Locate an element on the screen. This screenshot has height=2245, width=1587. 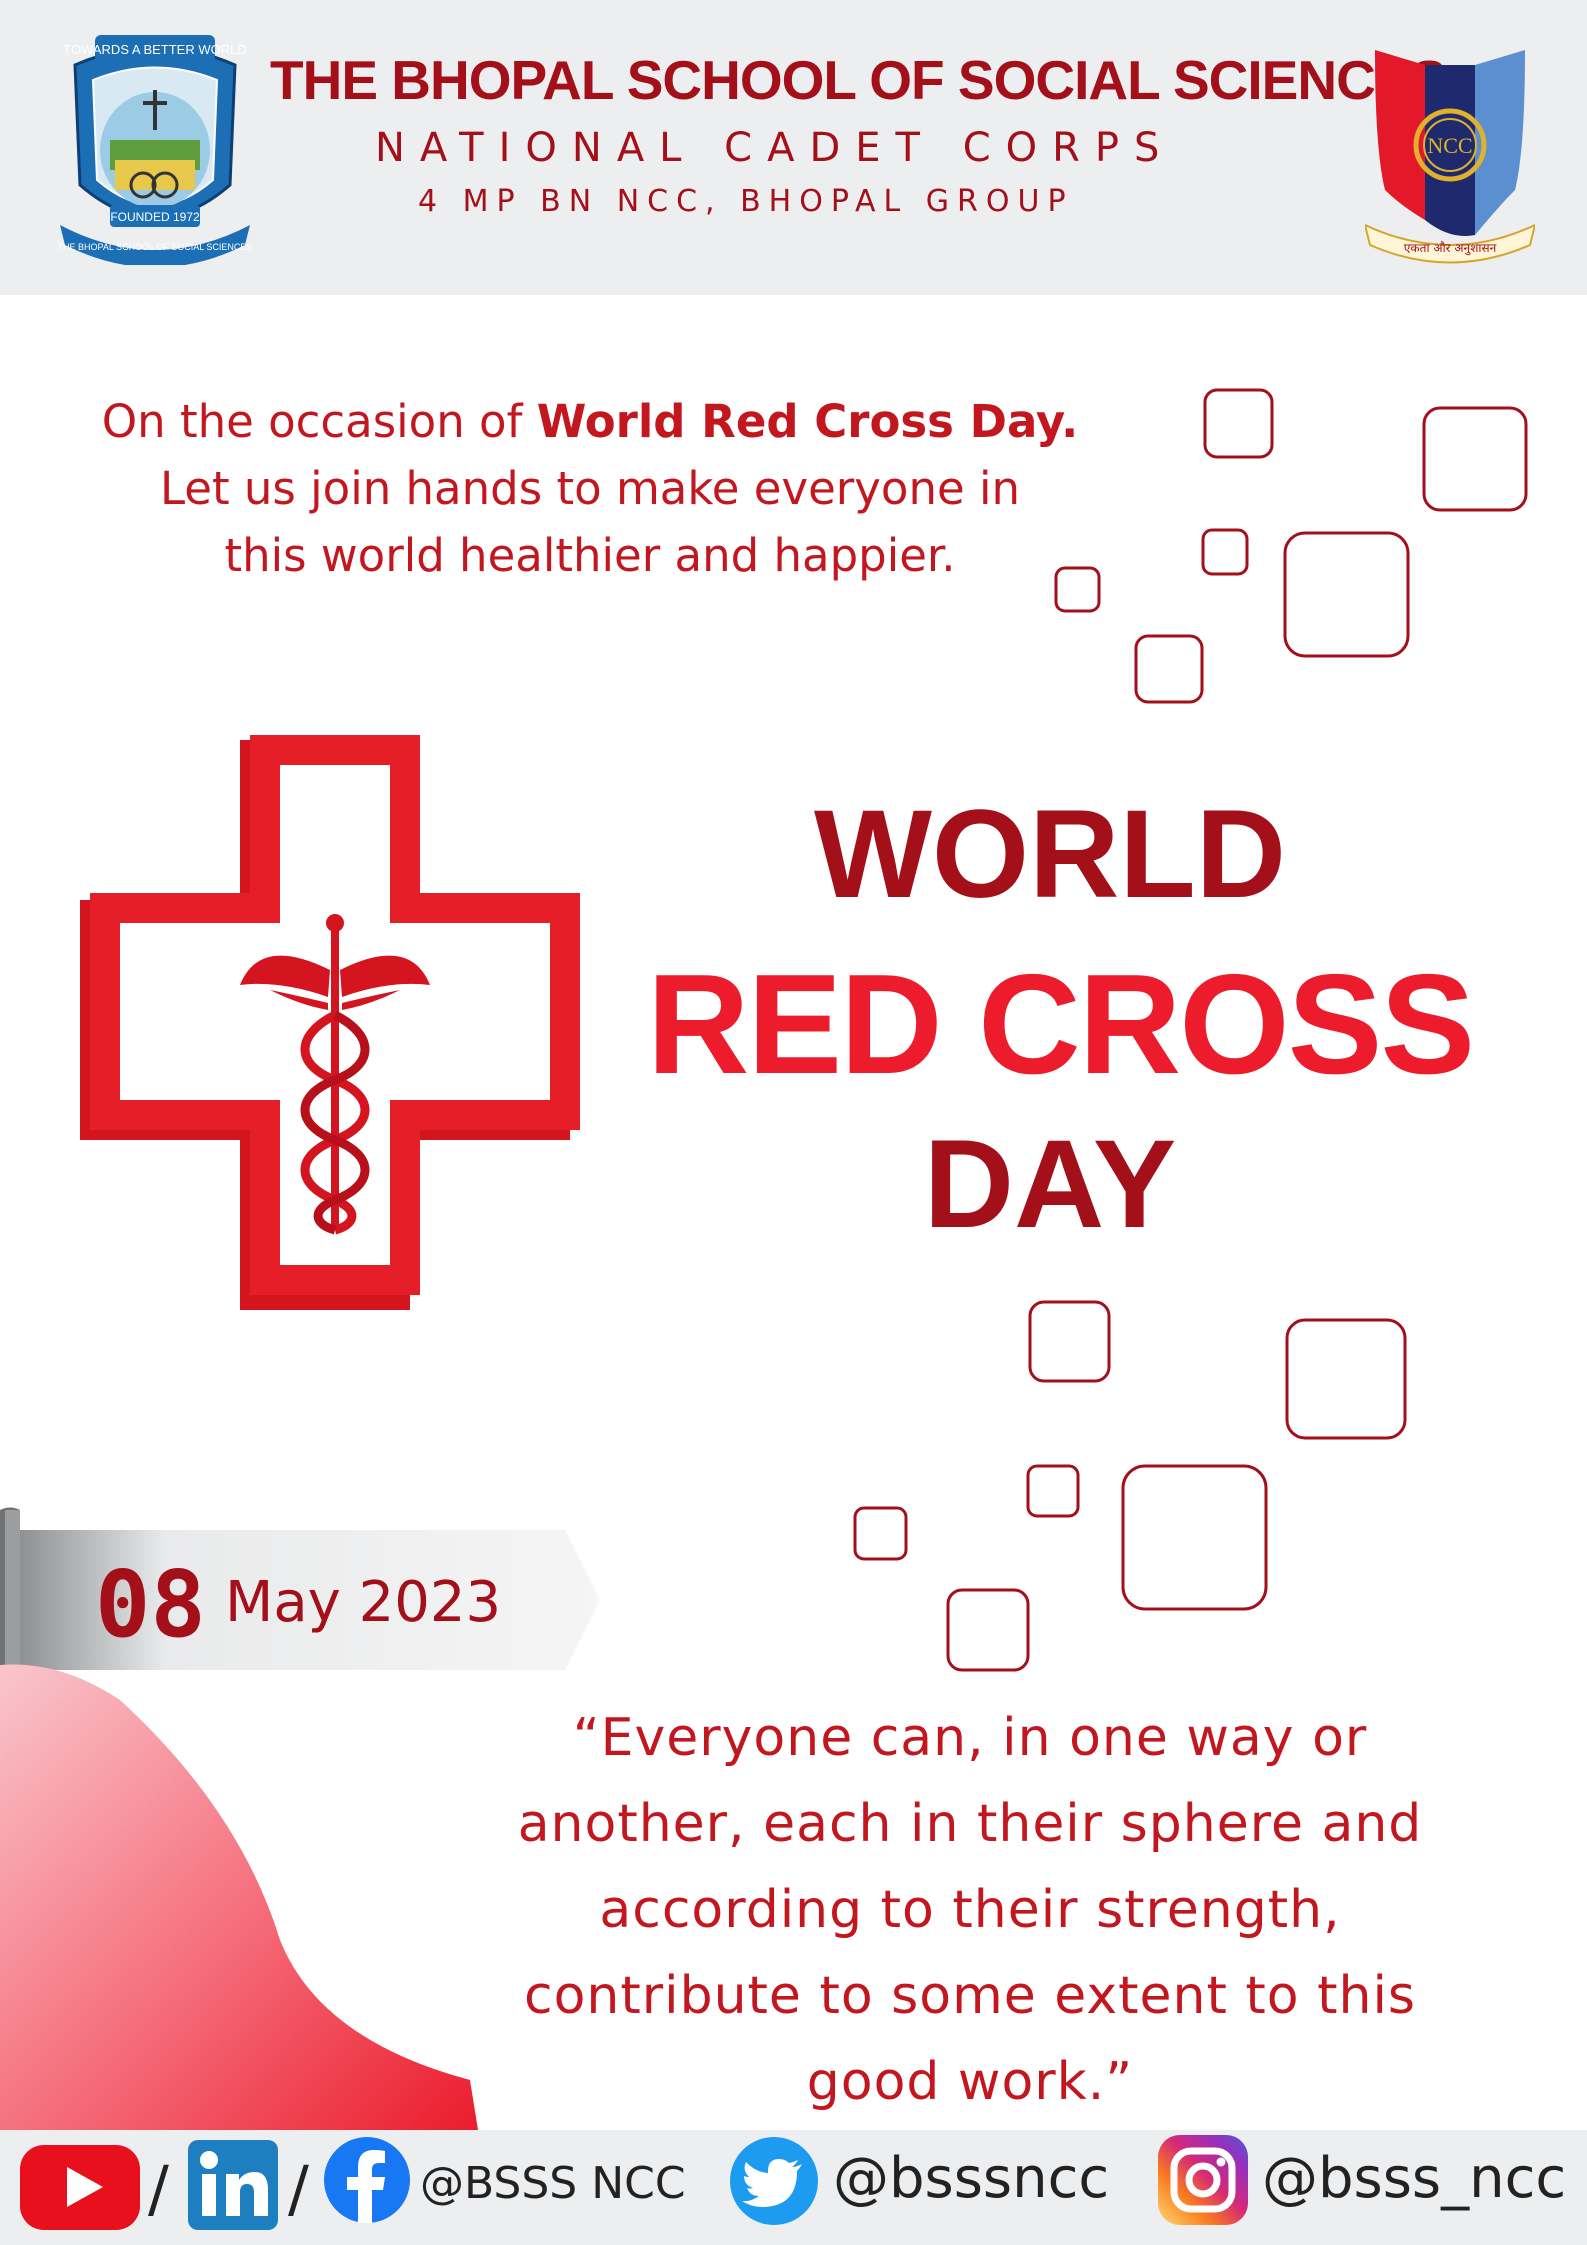
facebook-icon is located at coordinates (367, 2180).